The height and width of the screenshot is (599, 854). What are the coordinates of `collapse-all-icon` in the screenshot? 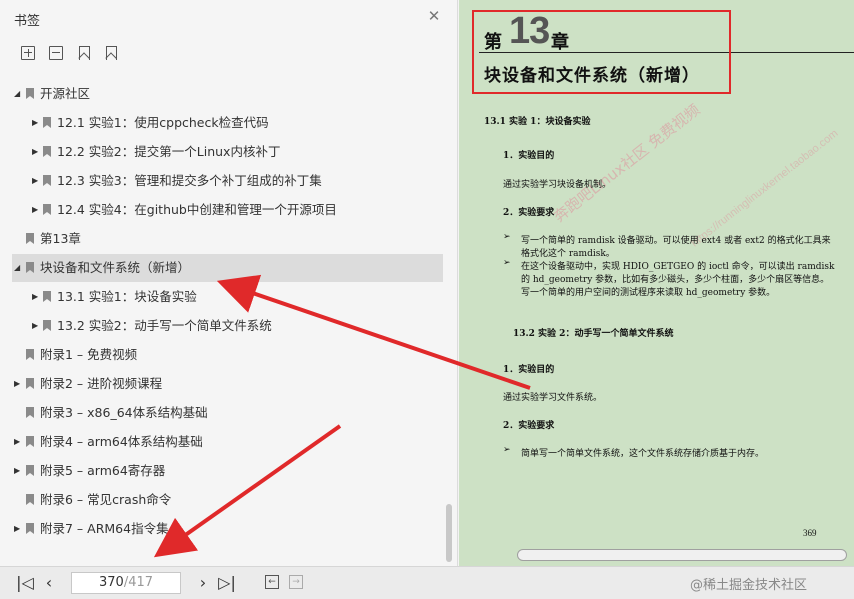 It's located at (56, 53).